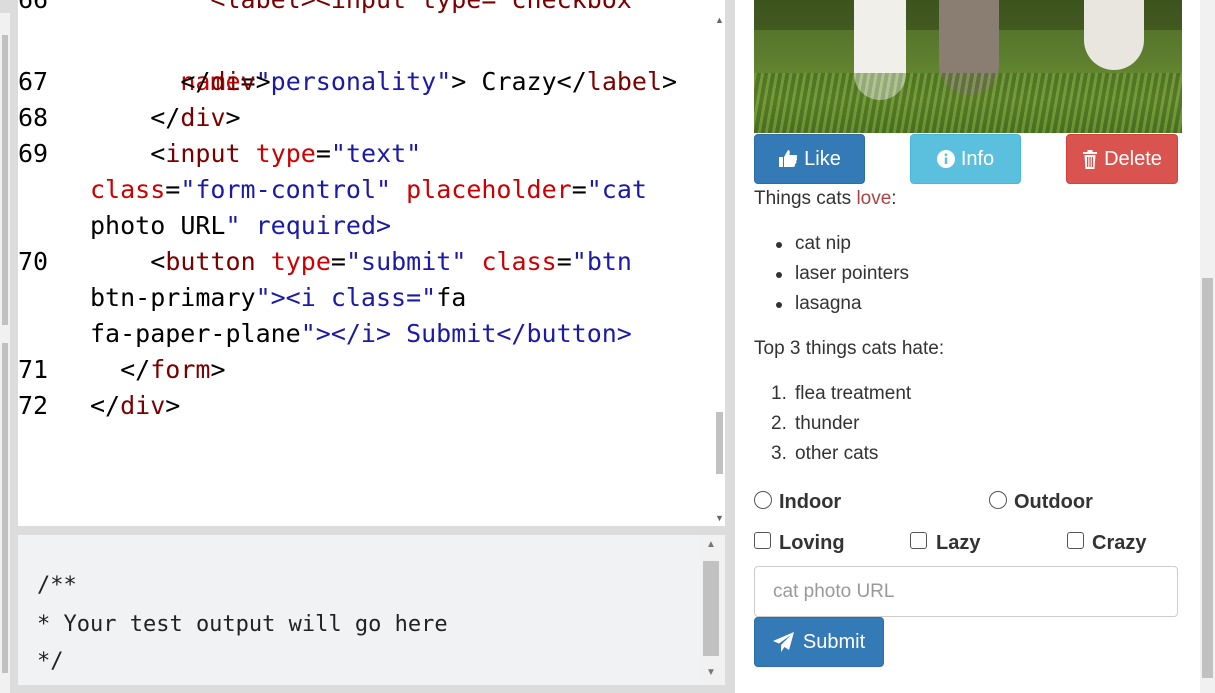  I want to click on cat-paw, so click(1114, 35).